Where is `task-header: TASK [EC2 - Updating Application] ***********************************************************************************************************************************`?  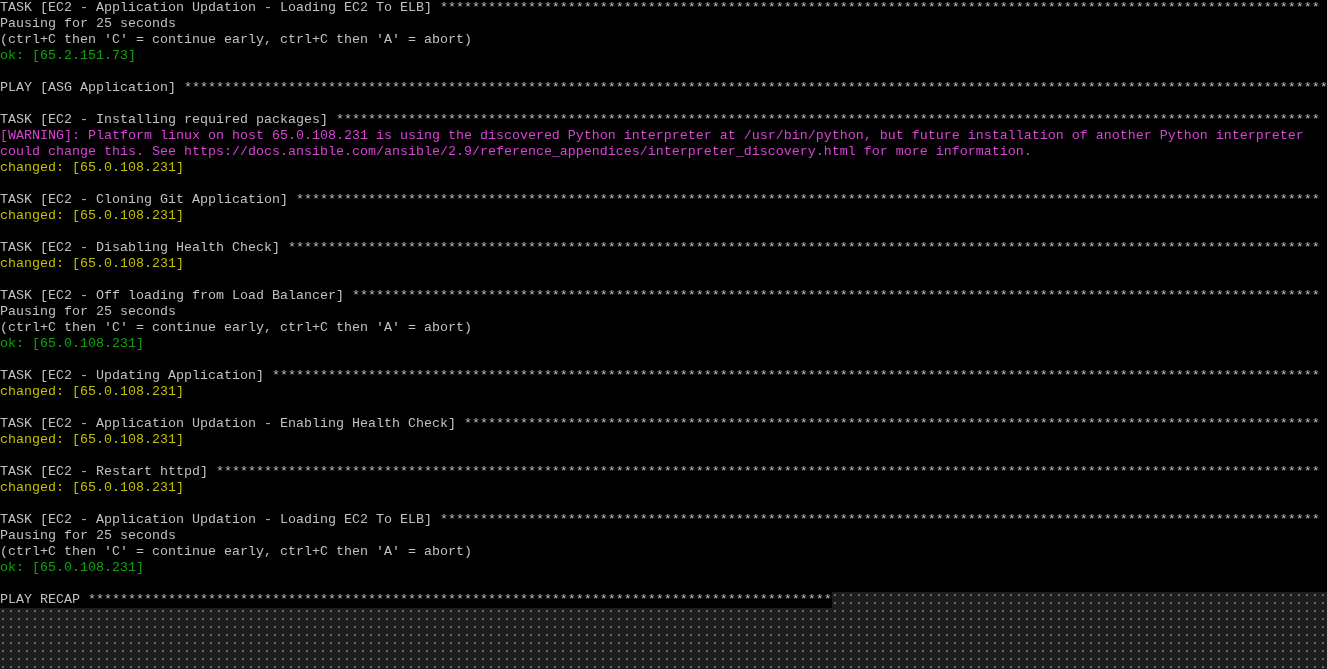
task-header: TASK [EC2 - Updating Application] *********************************************************************************************************************************** is located at coordinates (660, 376).